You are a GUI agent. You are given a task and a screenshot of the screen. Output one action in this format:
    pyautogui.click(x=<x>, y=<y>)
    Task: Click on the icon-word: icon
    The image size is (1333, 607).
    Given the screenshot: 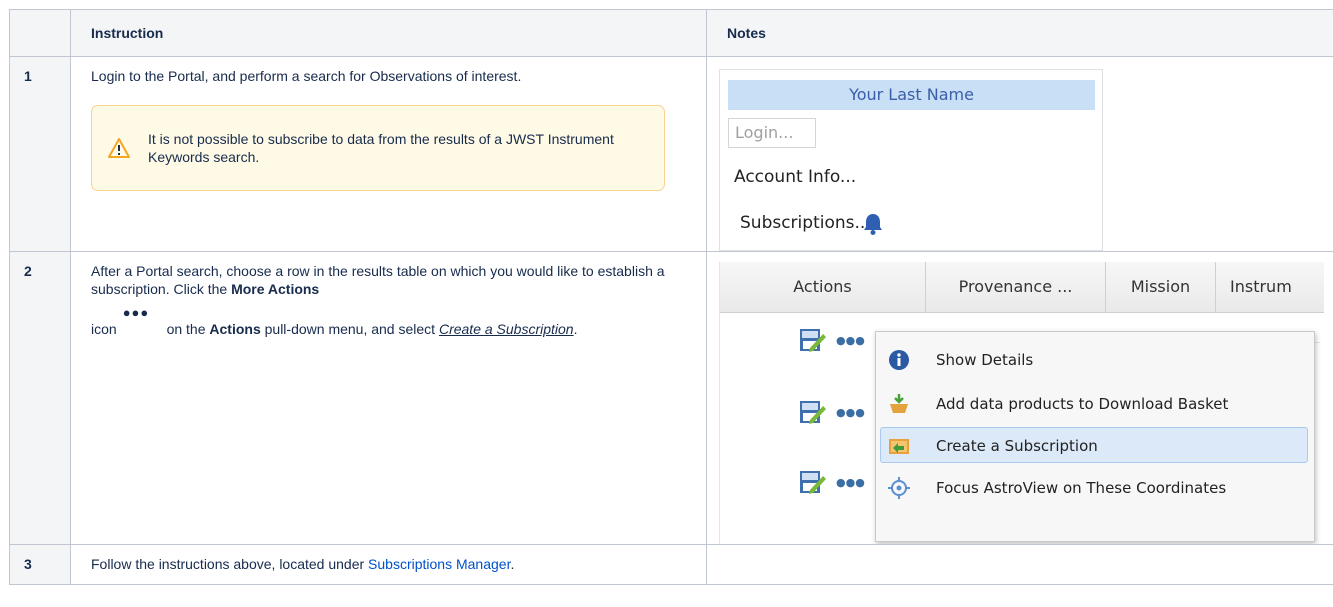 What is the action you would take?
    pyautogui.click(x=104, y=329)
    